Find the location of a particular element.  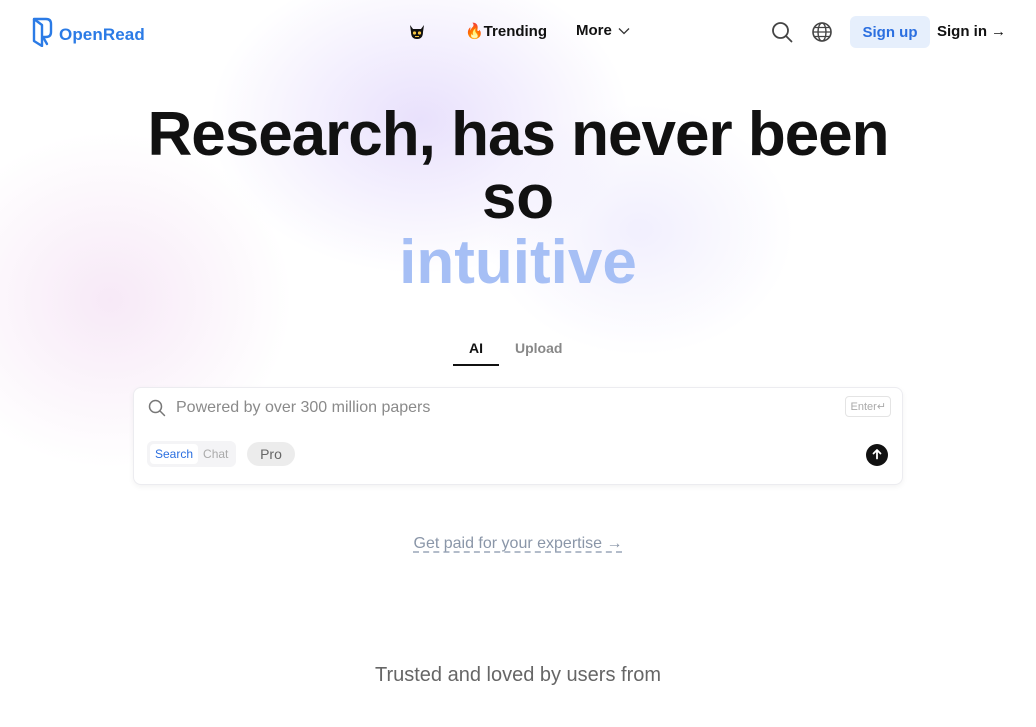

get-paid-container: Get paid for your expertise → is located at coordinates (518, 544).